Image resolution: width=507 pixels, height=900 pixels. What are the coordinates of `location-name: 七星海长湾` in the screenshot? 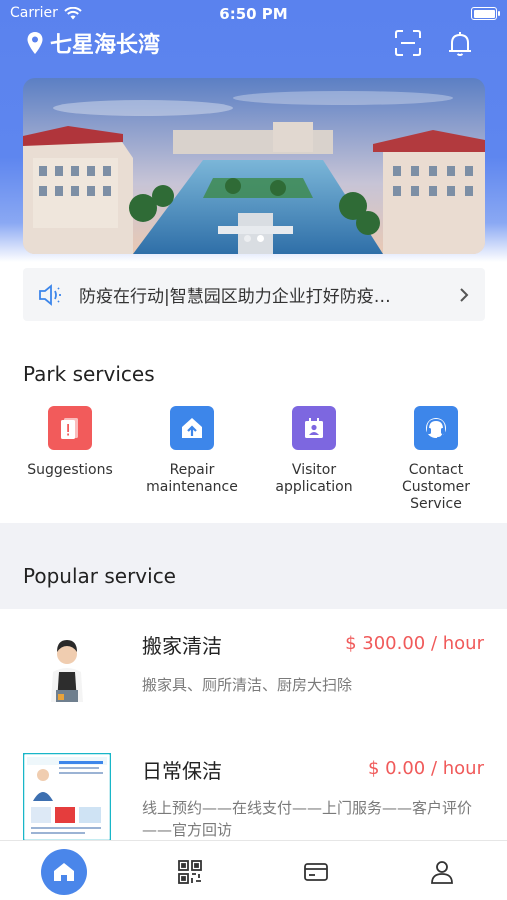 It's located at (105, 45).